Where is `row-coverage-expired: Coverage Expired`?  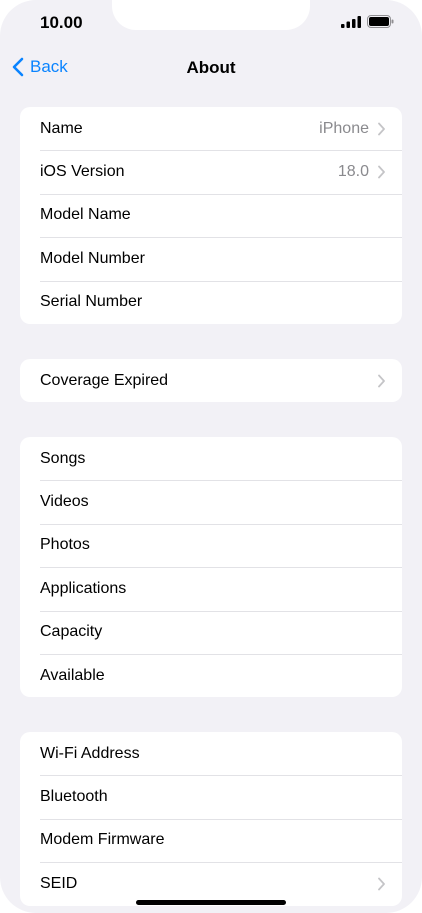
row-coverage-expired: Coverage Expired is located at coordinates (211, 380).